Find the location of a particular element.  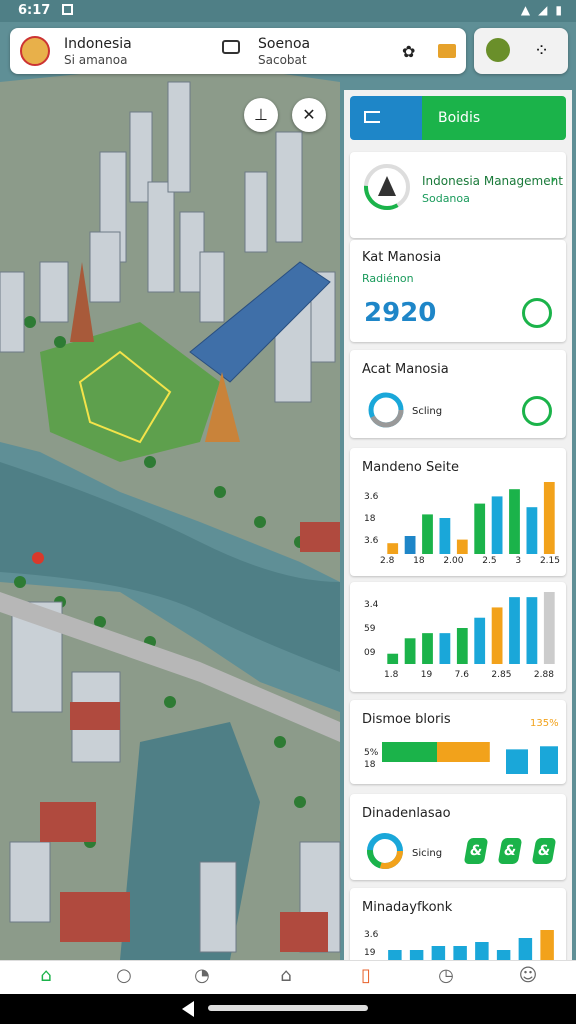

chart-card-4: Minadayfkonk 3.6 19 is located at coordinates (458, 924).